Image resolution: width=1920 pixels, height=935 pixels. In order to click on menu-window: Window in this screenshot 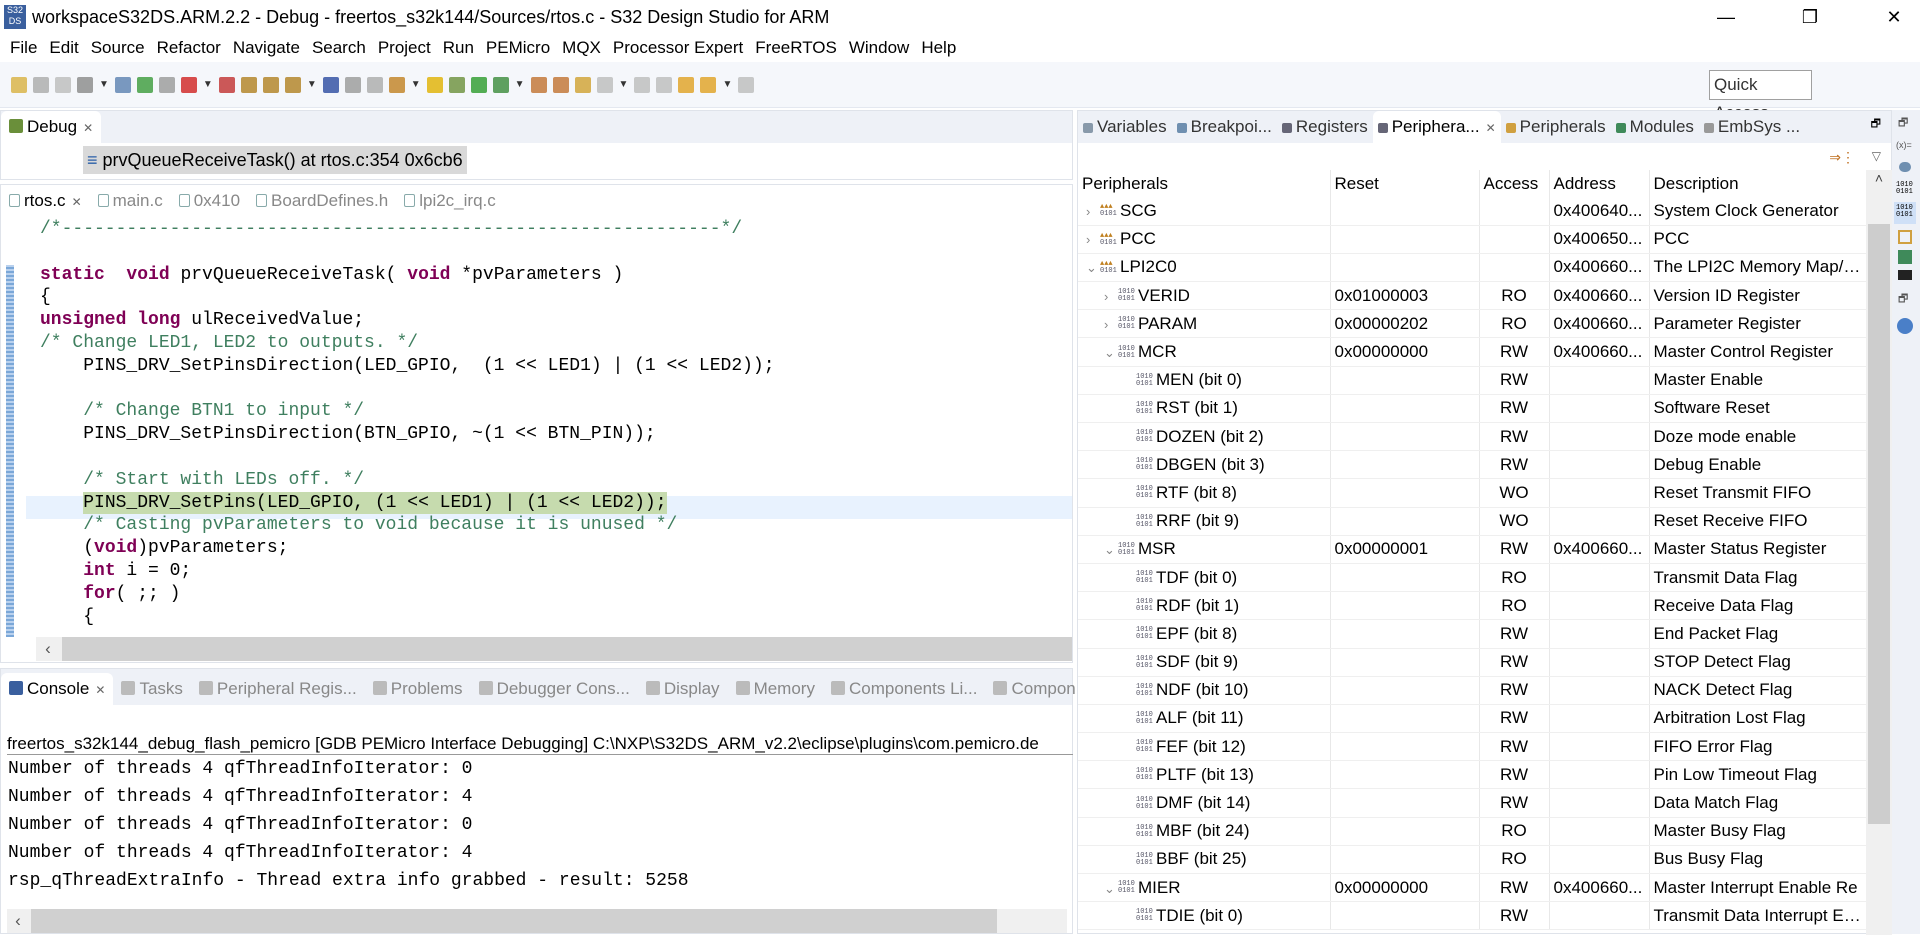, I will do `click(879, 48)`.